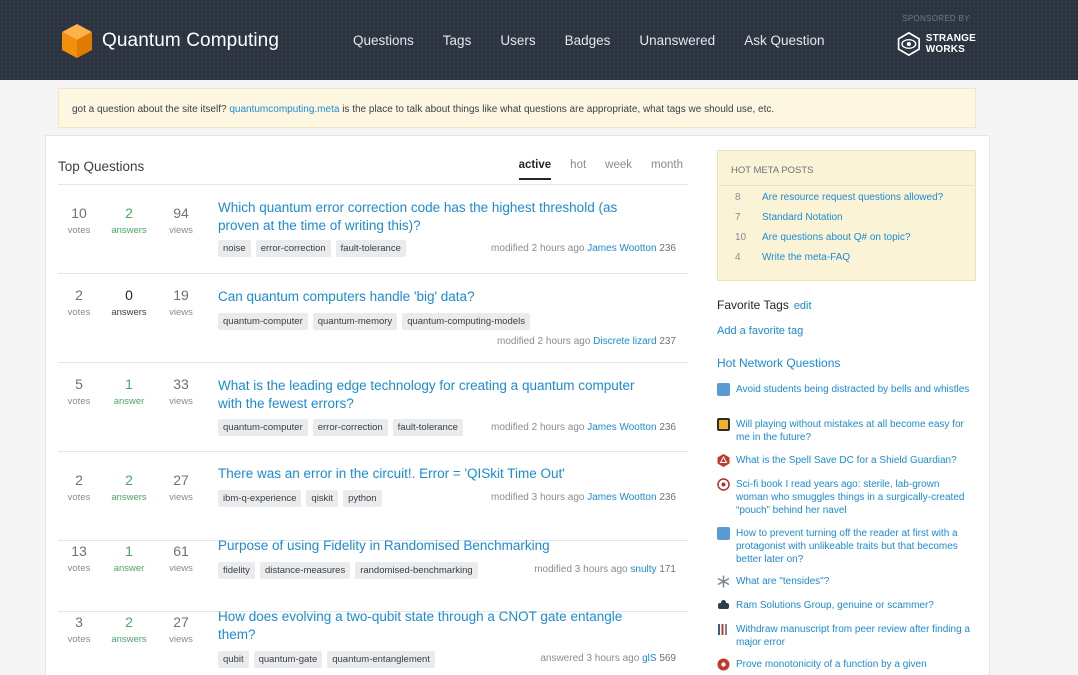 This screenshot has height=675, width=1078. Describe the element at coordinates (936, 18) in the screenshot. I see `sponsor-label: SPONSORED BY` at that location.